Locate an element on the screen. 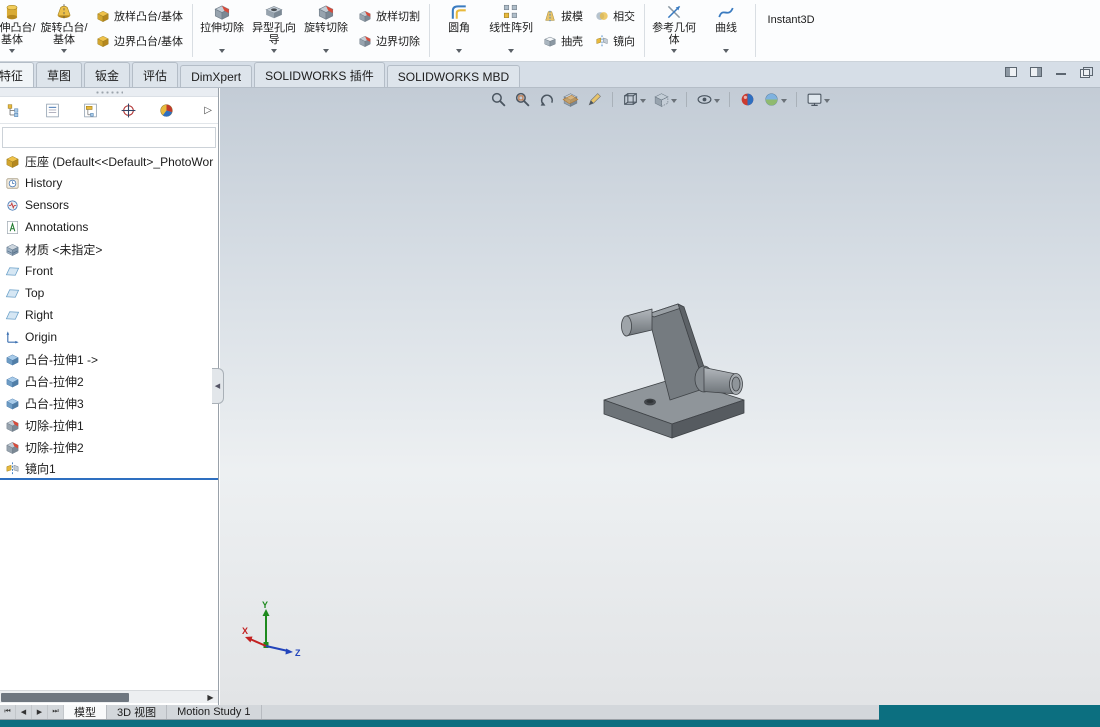 The width and height of the screenshot is (1100, 727). intersect-button: 相交 is located at coordinates (615, 15).